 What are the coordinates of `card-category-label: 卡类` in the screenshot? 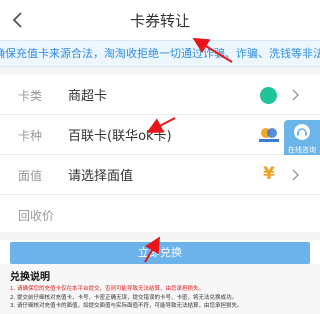 It's located at (30, 96).